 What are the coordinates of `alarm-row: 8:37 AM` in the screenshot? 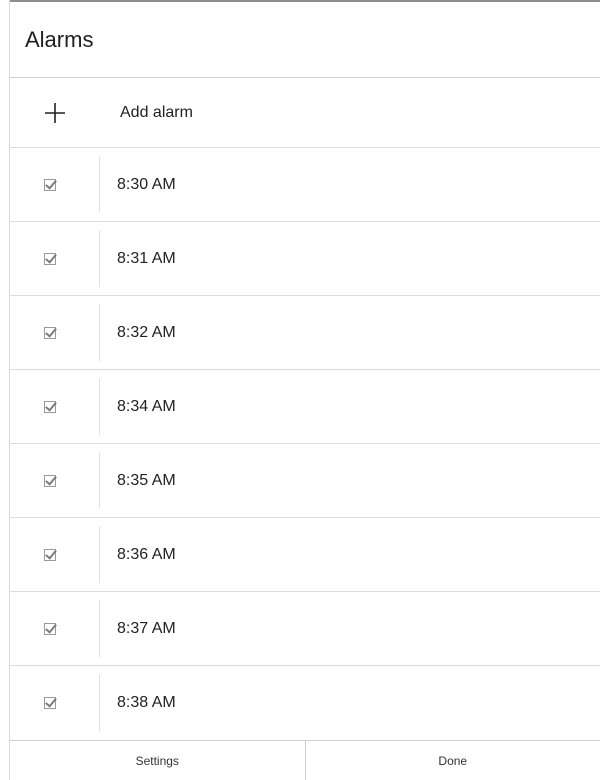 It's located at (305, 629).